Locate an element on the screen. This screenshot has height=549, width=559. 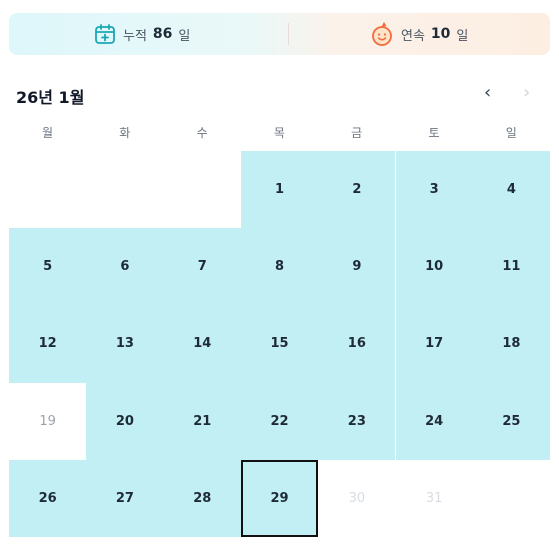
weekday-label: 월 is located at coordinates (47, 133).